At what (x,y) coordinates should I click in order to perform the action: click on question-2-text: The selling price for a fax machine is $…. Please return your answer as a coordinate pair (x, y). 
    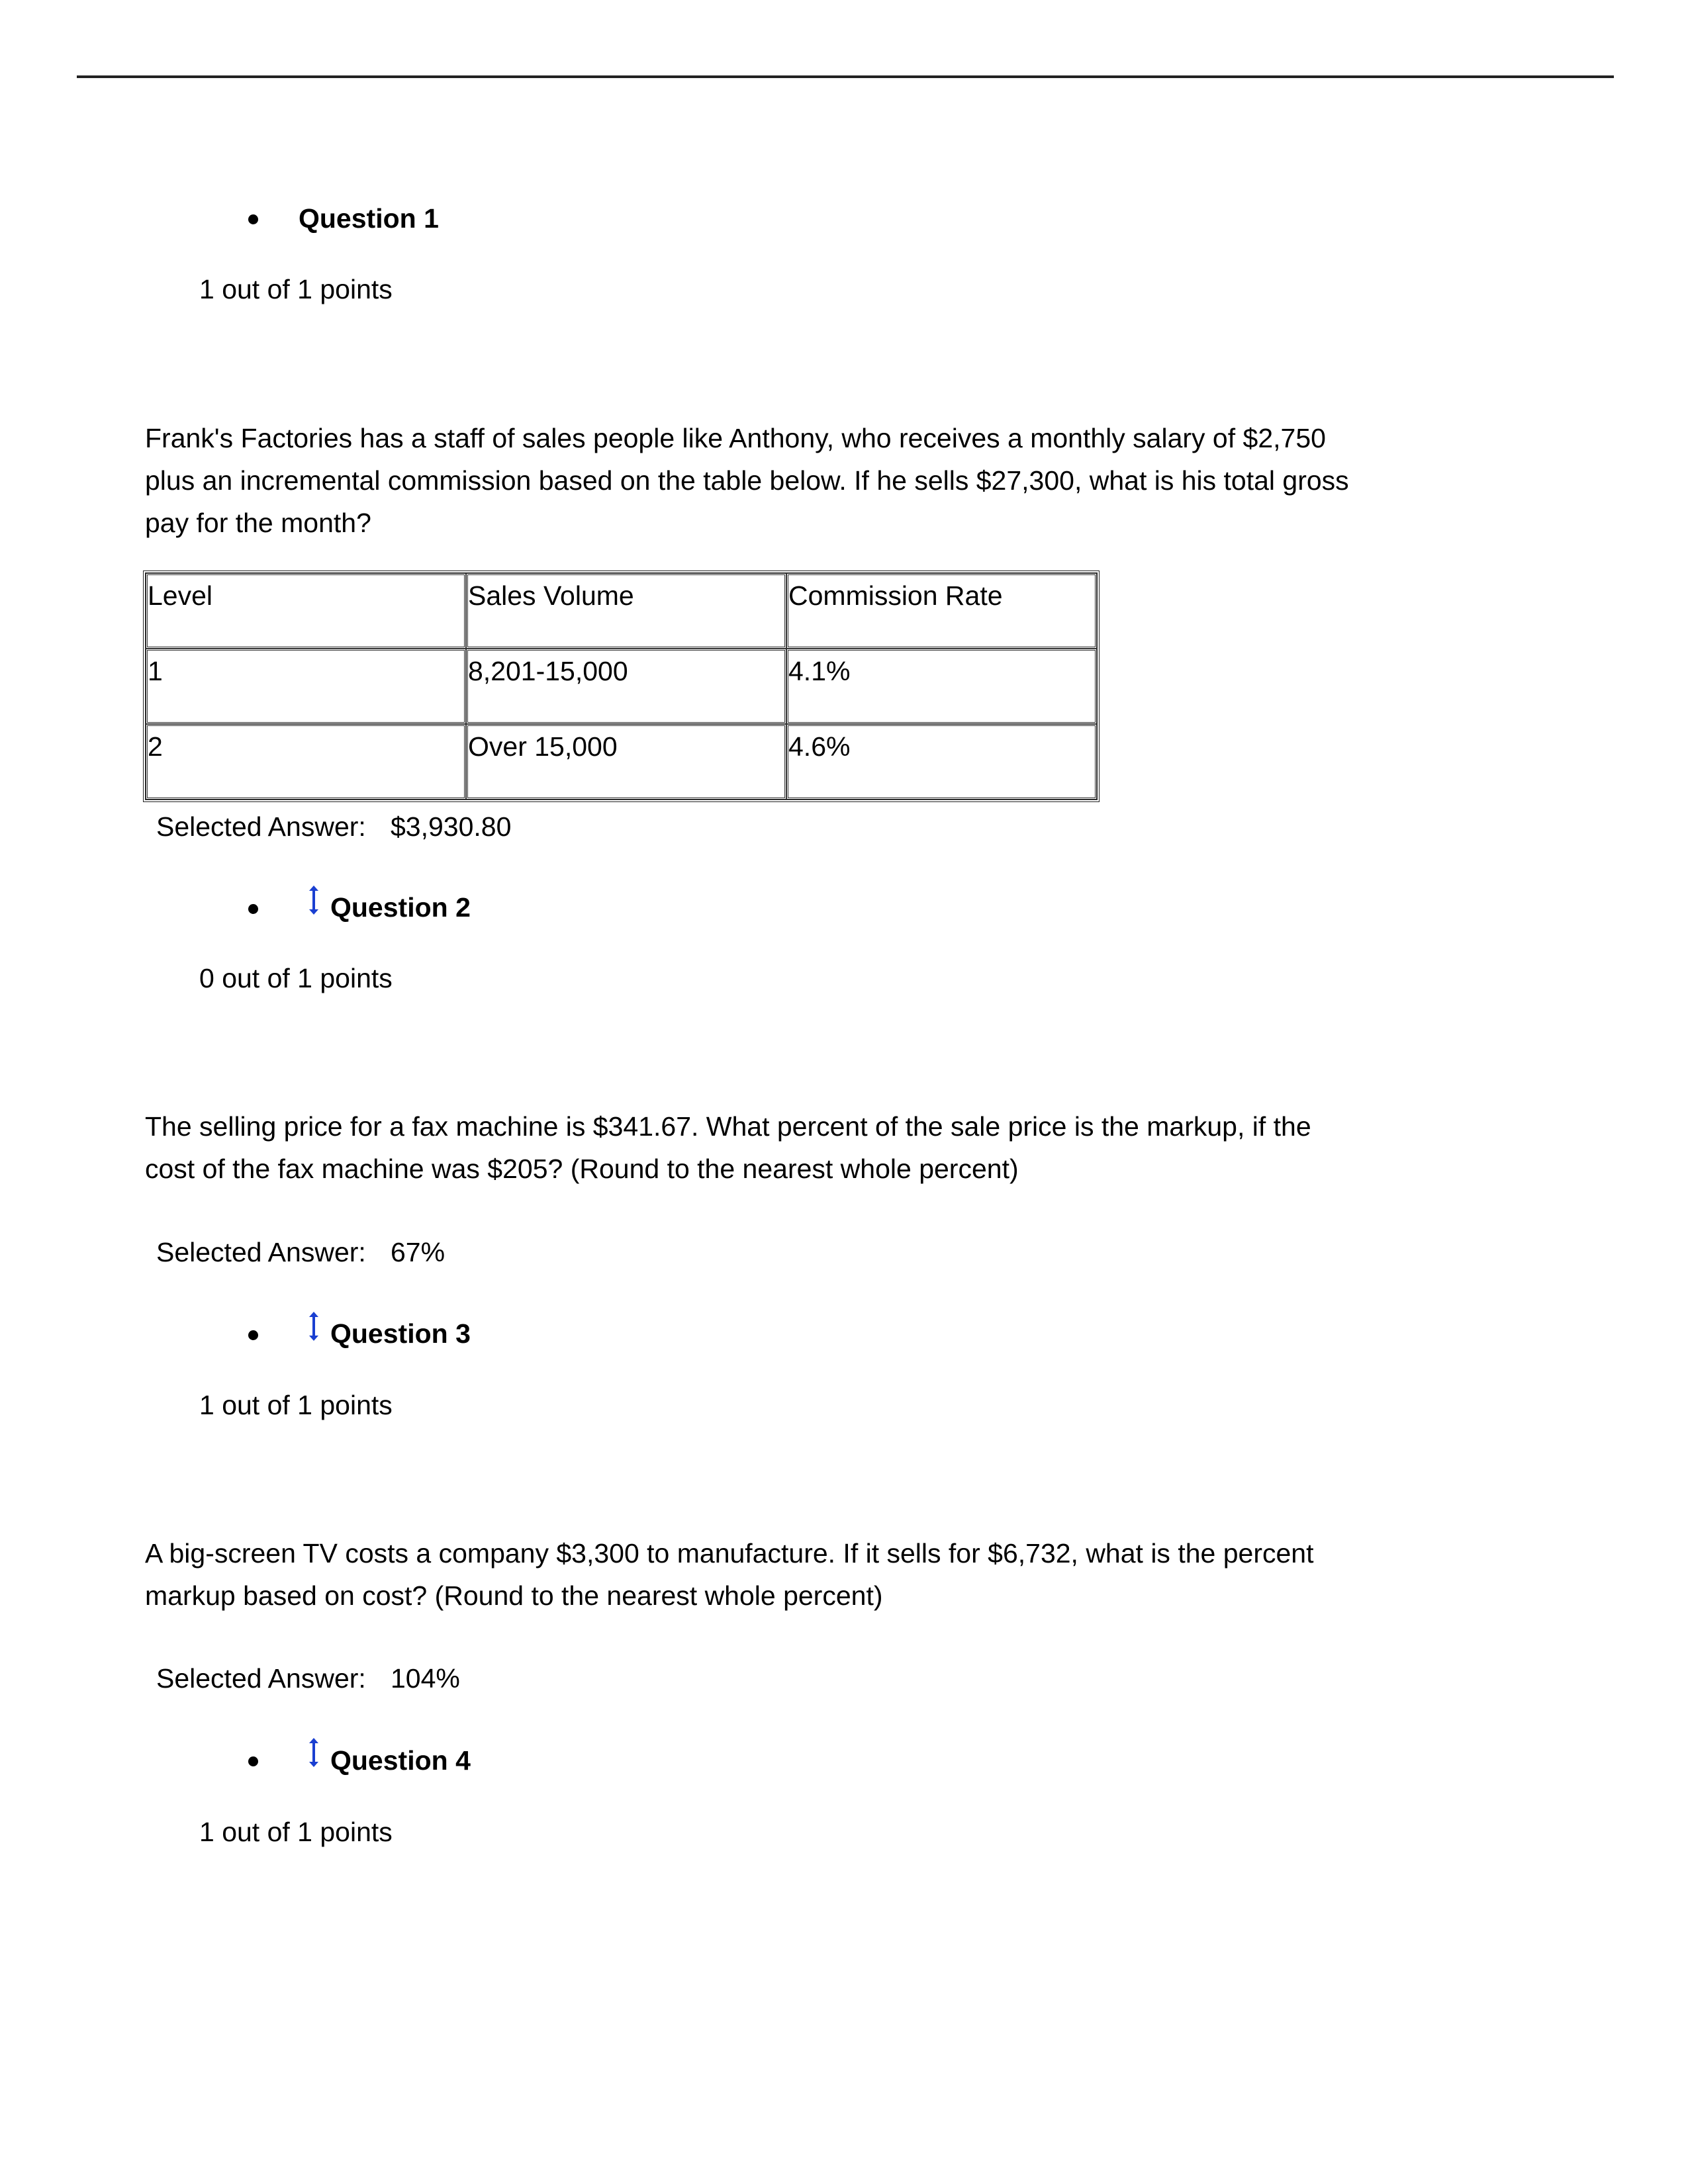
    Looking at the image, I should click on (774, 1147).